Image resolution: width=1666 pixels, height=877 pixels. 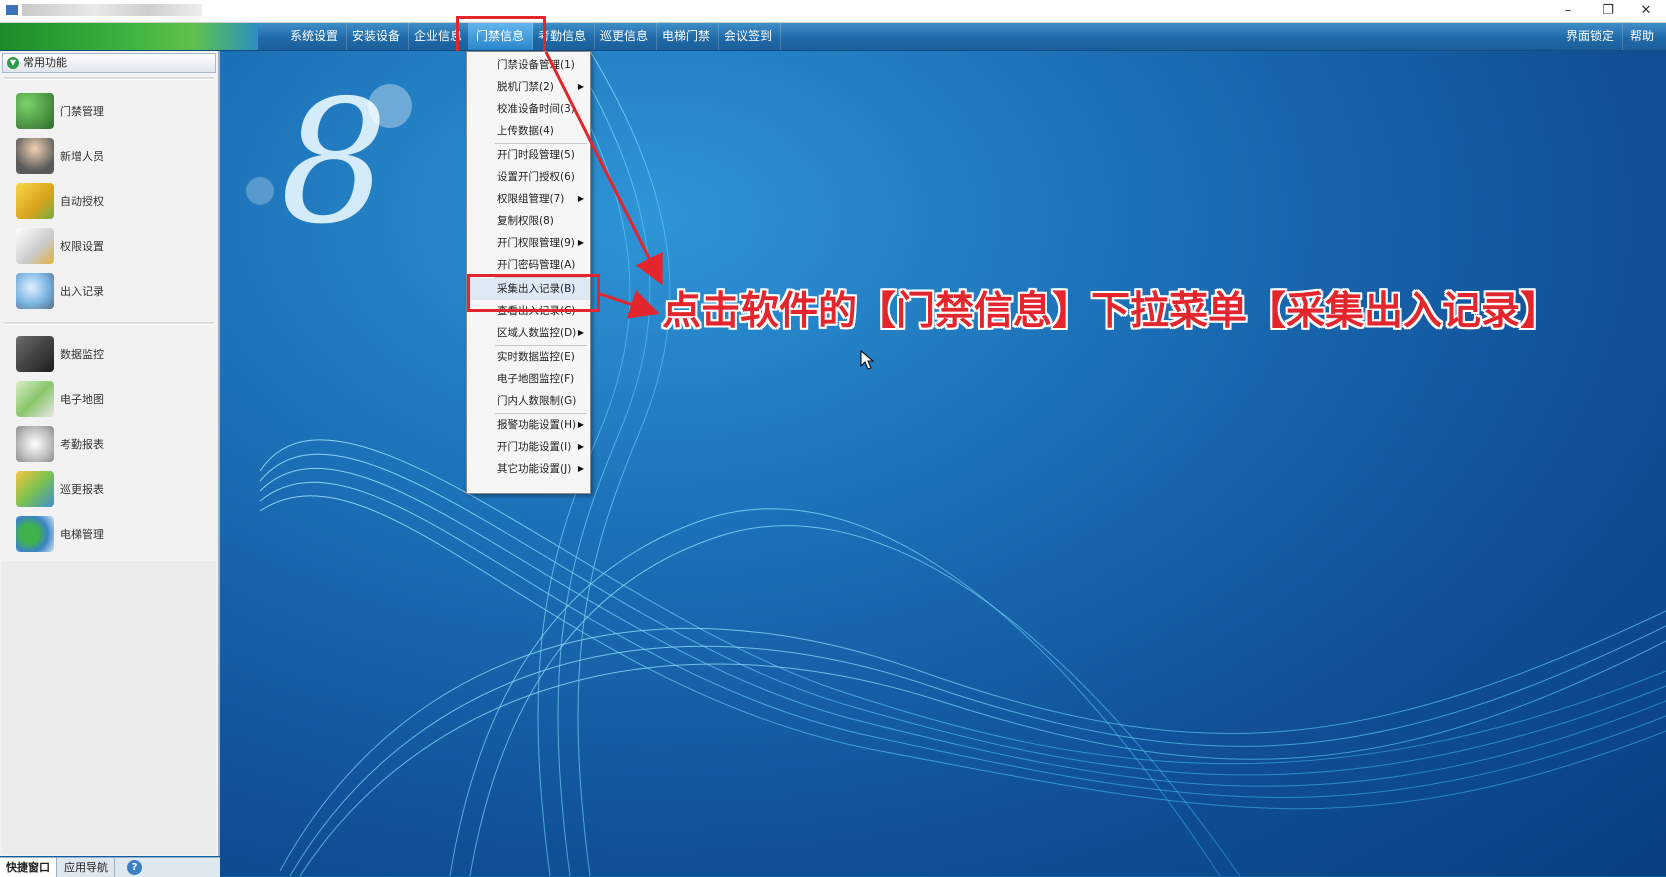 What do you see at coordinates (537, 333) in the screenshot?
I see `menu-item-label: 区域人数监控(D)` at bounding box center [537, 333].